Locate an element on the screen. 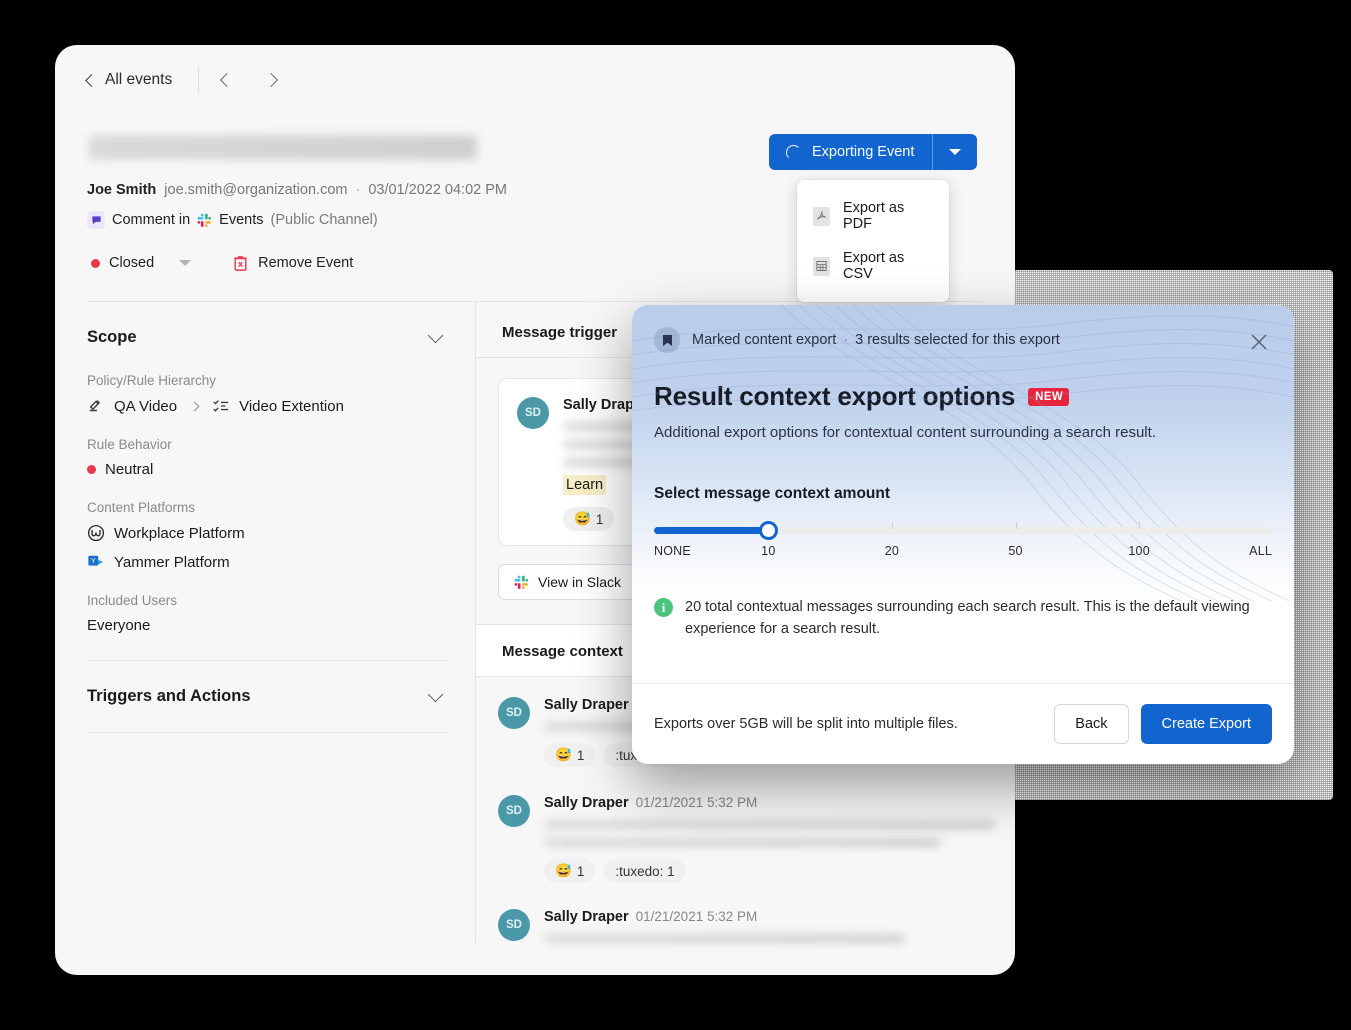  author-name: Joe Smith is located at coordinates (122, 190).